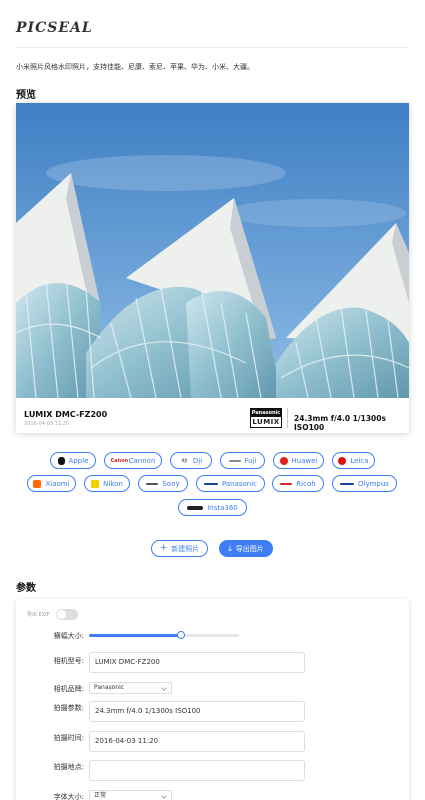 Image resolution: width=425 pixels, height=800 pixels. I want to click on logo-bottom-text: LUMIX, so click(266, 422).